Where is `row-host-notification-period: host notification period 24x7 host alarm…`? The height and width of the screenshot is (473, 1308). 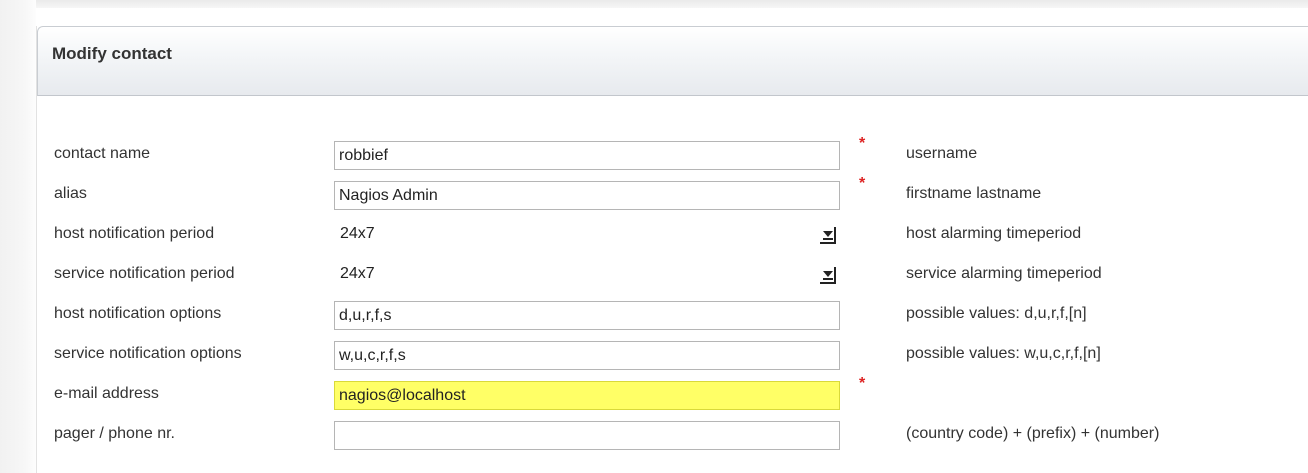
row-host-notification-period: host notification period 24x7 host alarm… is located at coordinates (672, 234).